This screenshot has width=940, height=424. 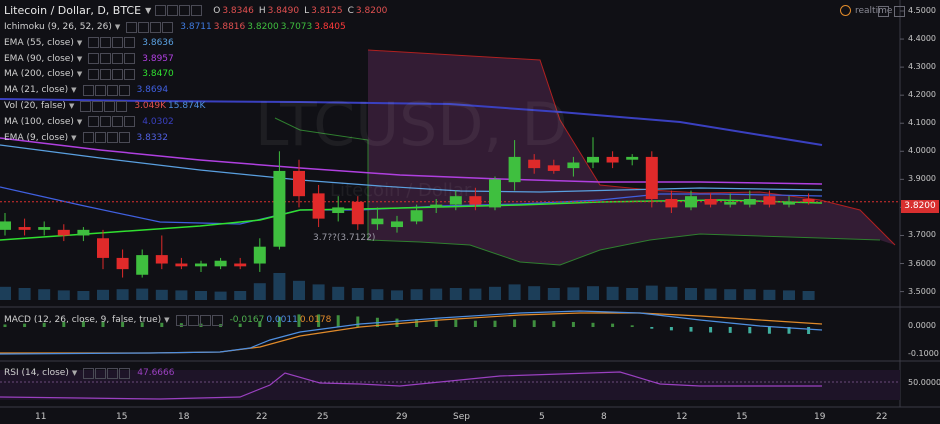 What do you see at coordinates (922, 235) in the screenshot?
I see `price-tick-label: 3.7000` at bounding box center [922, 235].